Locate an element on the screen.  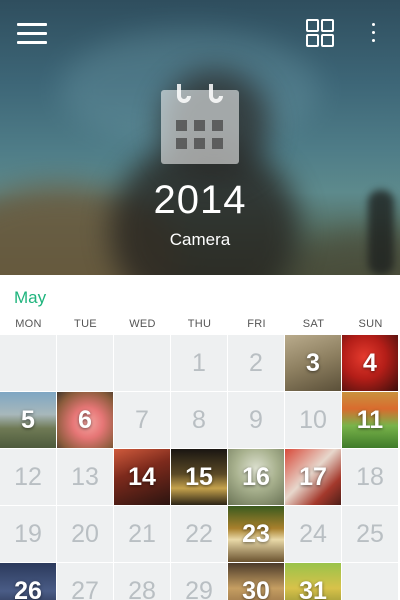
day-number: 5 is located at coordinates (28, 420).